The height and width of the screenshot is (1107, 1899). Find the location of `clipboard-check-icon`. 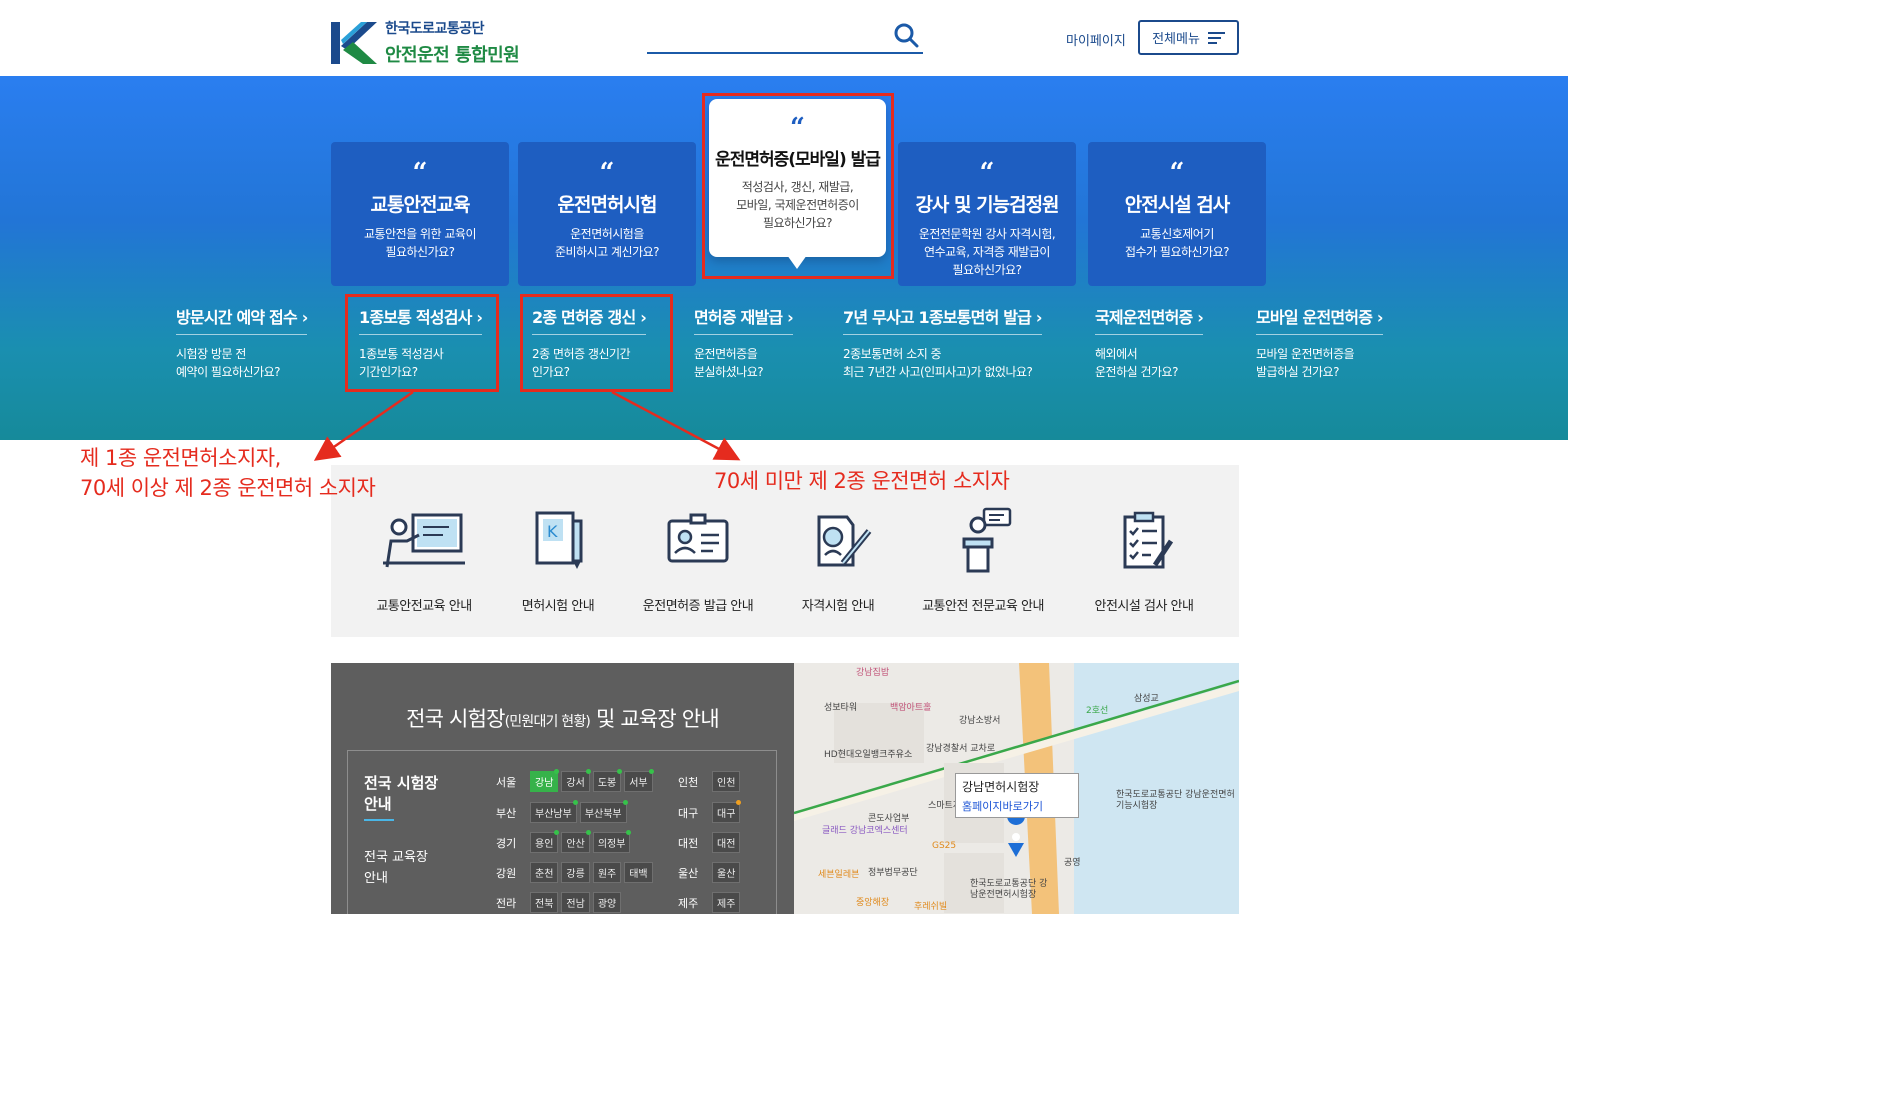

clipboard-check-icon is located at coordinates (1148, 540).